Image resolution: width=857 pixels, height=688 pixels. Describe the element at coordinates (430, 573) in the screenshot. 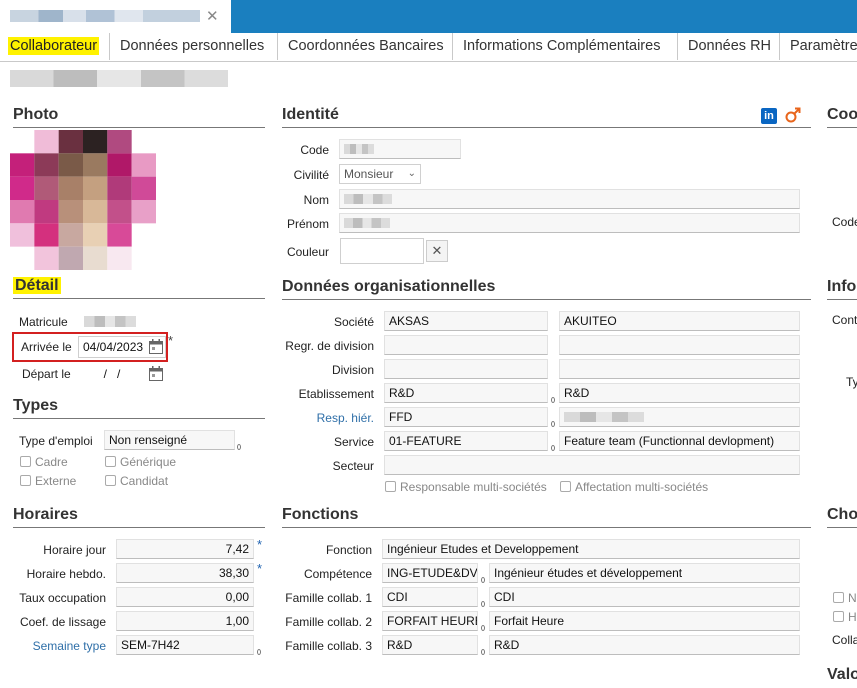

I see `competence-code-field: ING-ETUDE&DV` at that location.